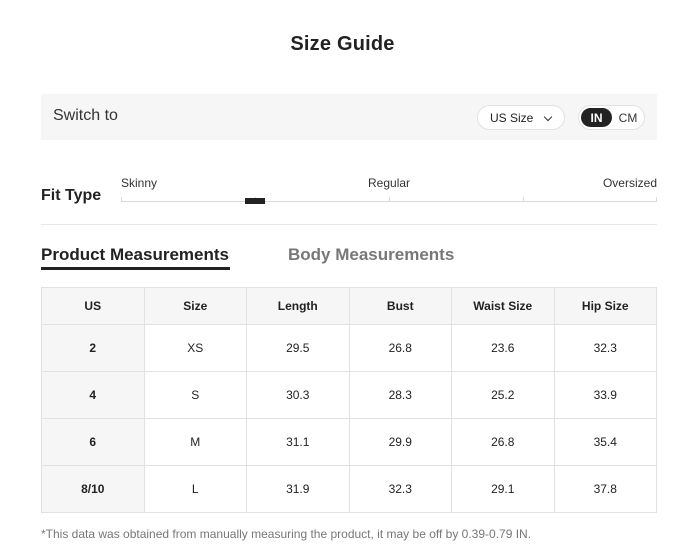  I want to click on column-header: Bust, so click(400, 306).